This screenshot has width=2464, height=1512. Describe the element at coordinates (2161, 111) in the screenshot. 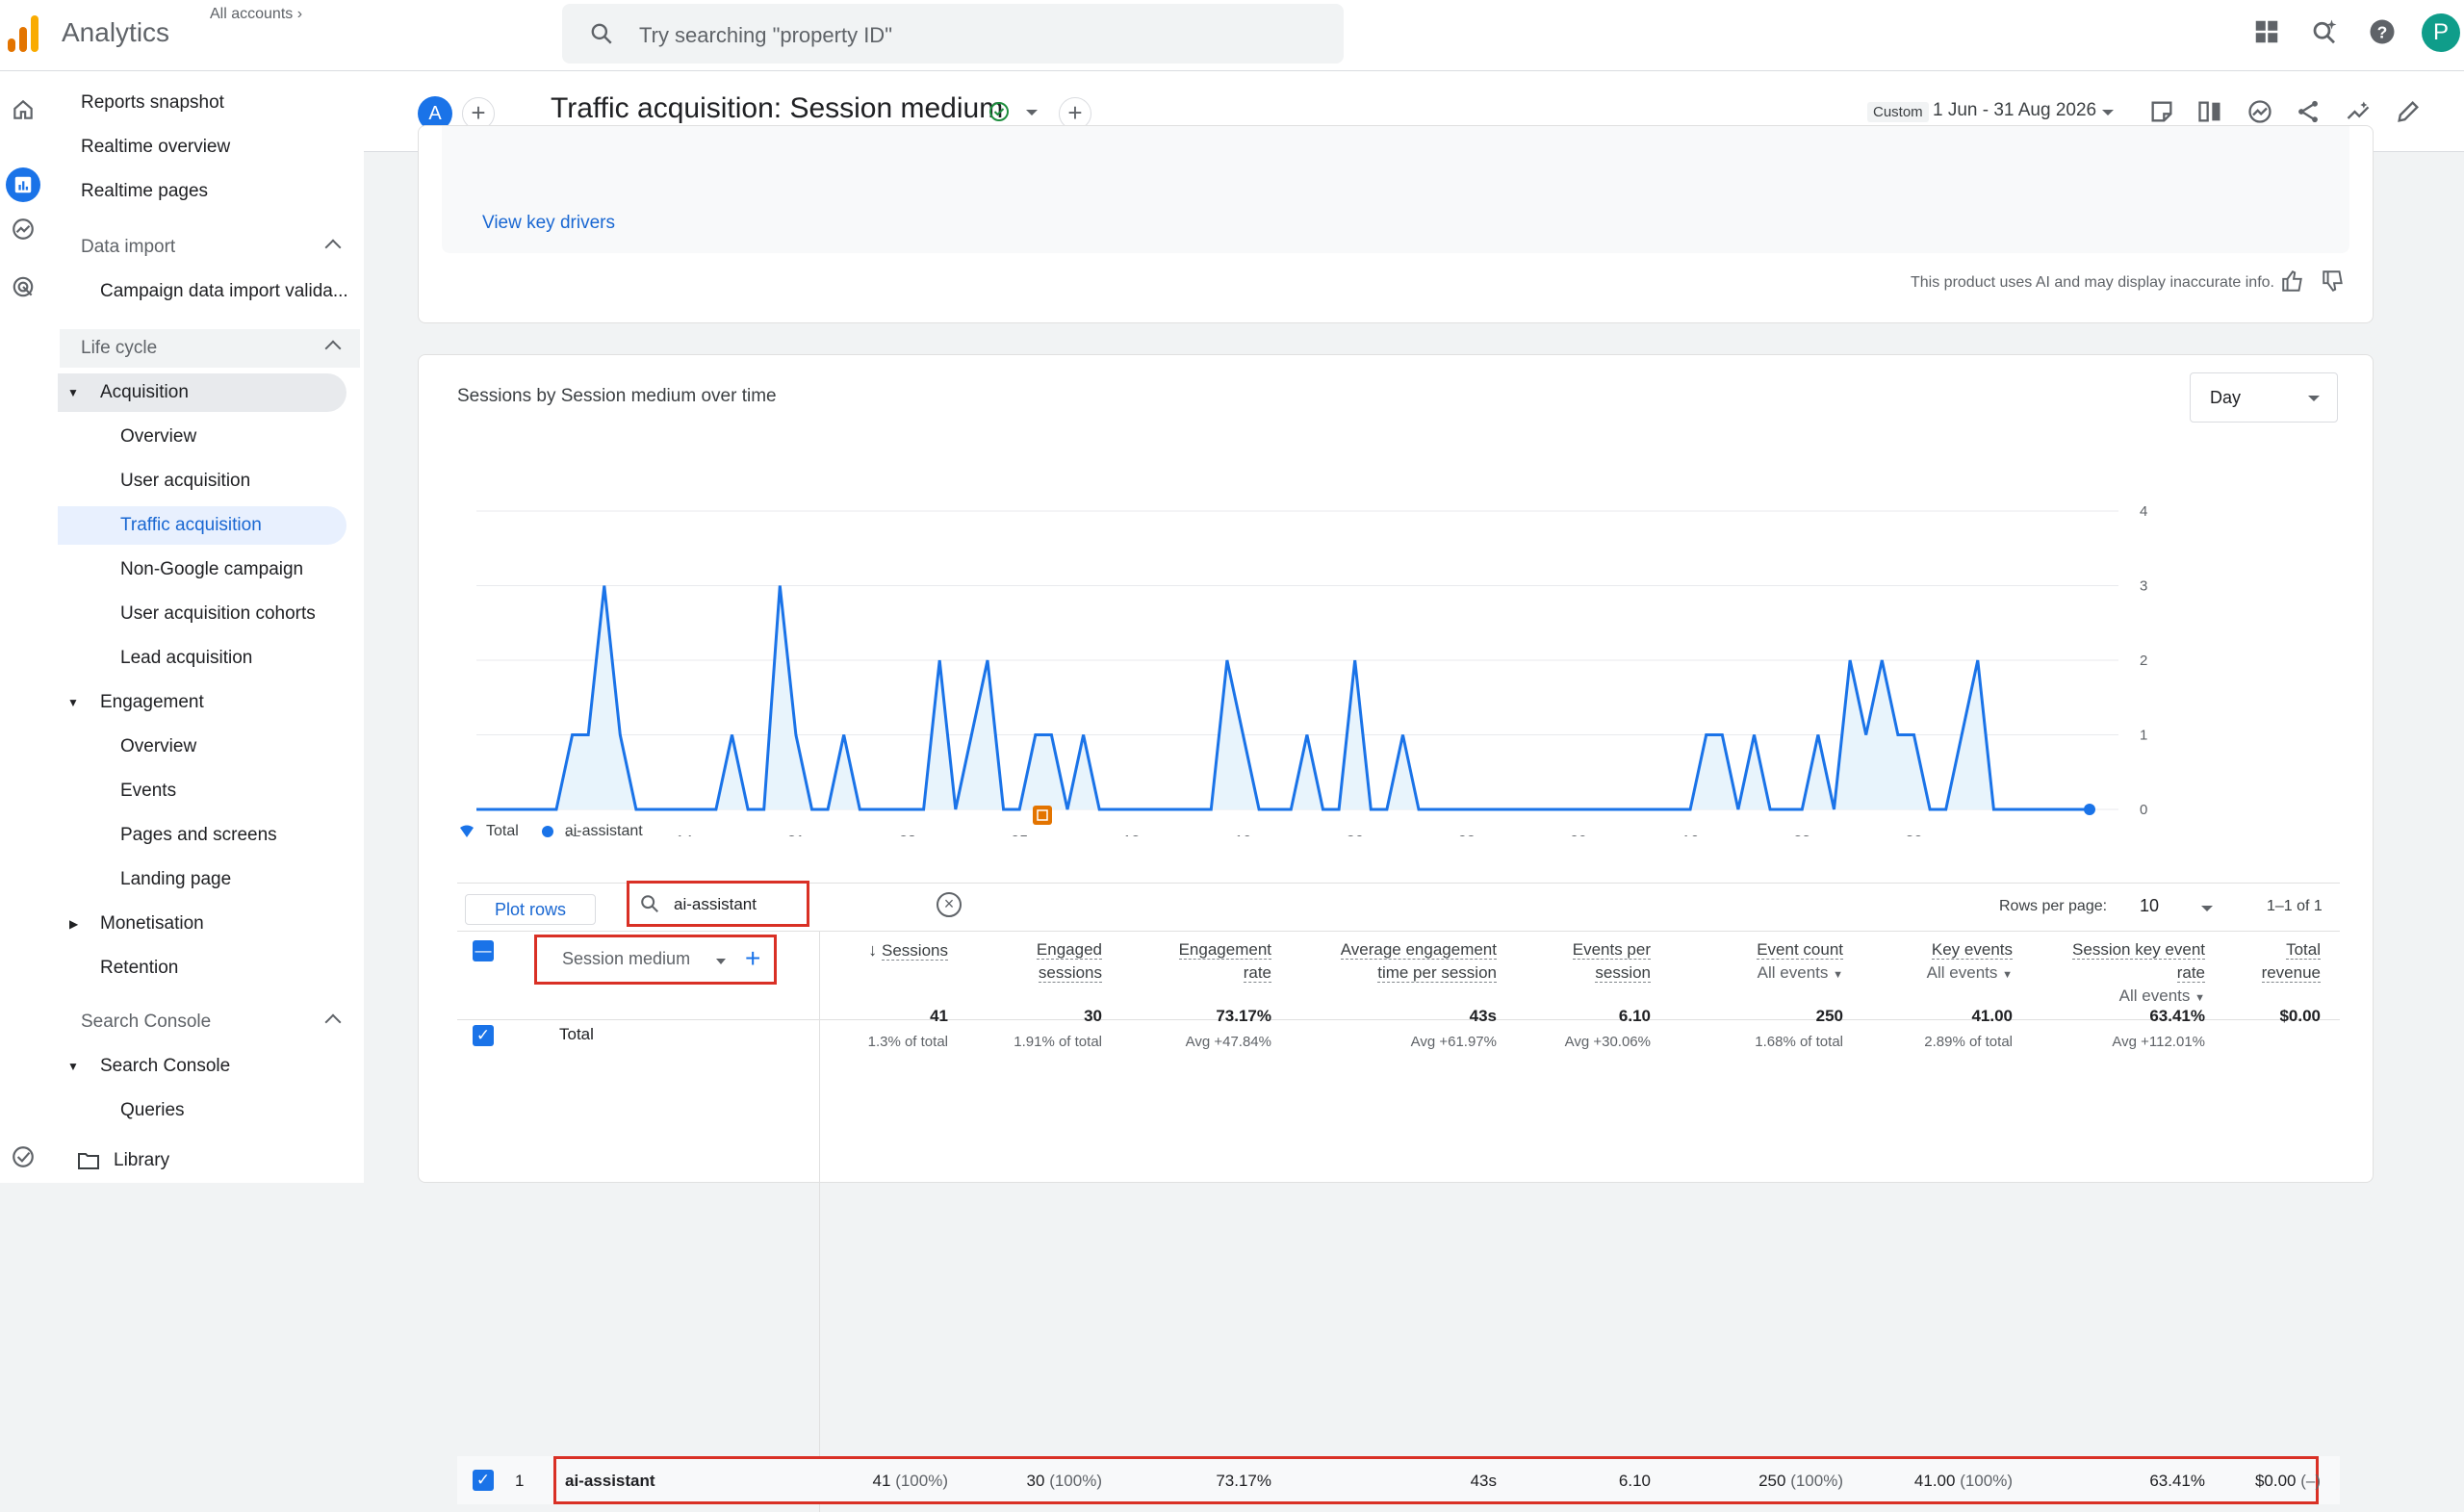

I see `customize-report-icon` at that location.